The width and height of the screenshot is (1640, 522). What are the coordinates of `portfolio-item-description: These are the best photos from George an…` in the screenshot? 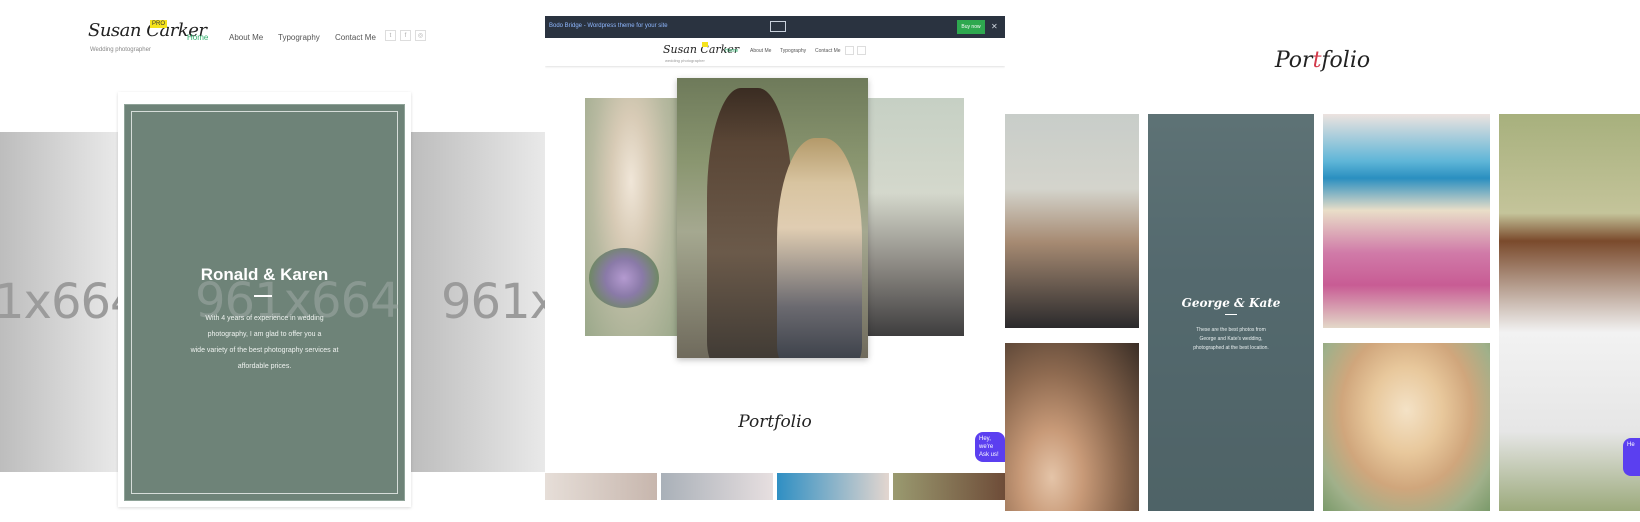 It's located at (1231, 339).